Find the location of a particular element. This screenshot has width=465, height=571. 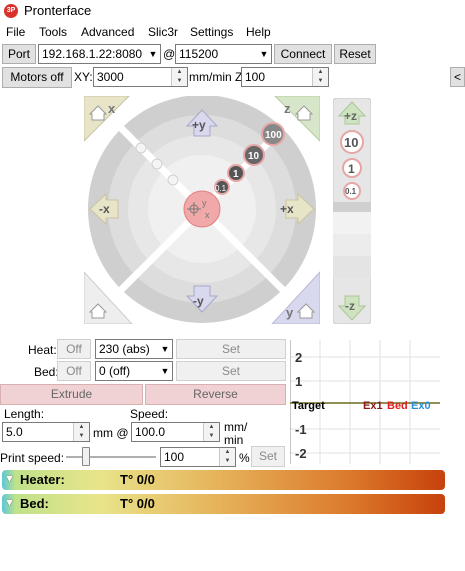

connect-button: Connect is located at coordinates (303, 54).